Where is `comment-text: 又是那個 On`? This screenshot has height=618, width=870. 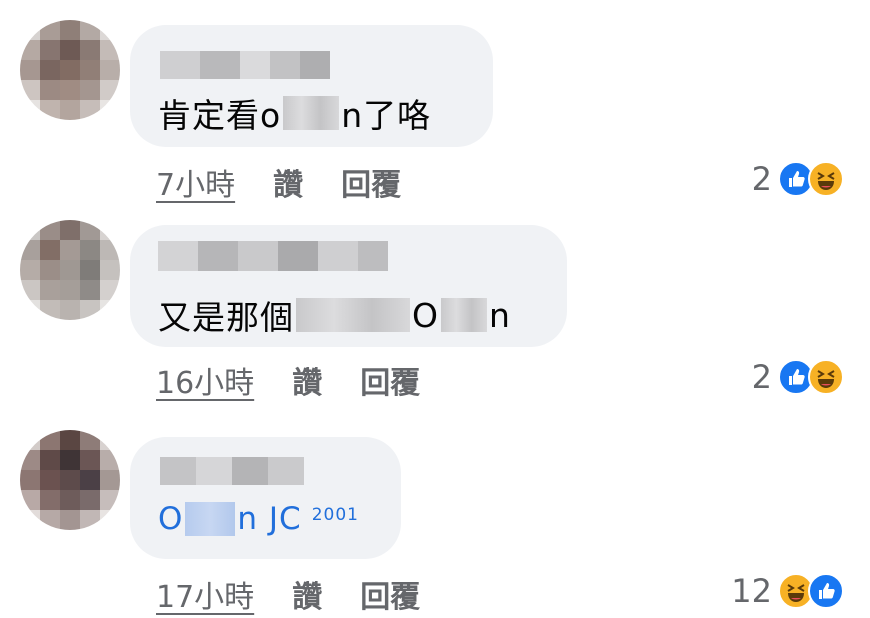 comment-text: 又是那個 On is located at coordinates (334, 316).